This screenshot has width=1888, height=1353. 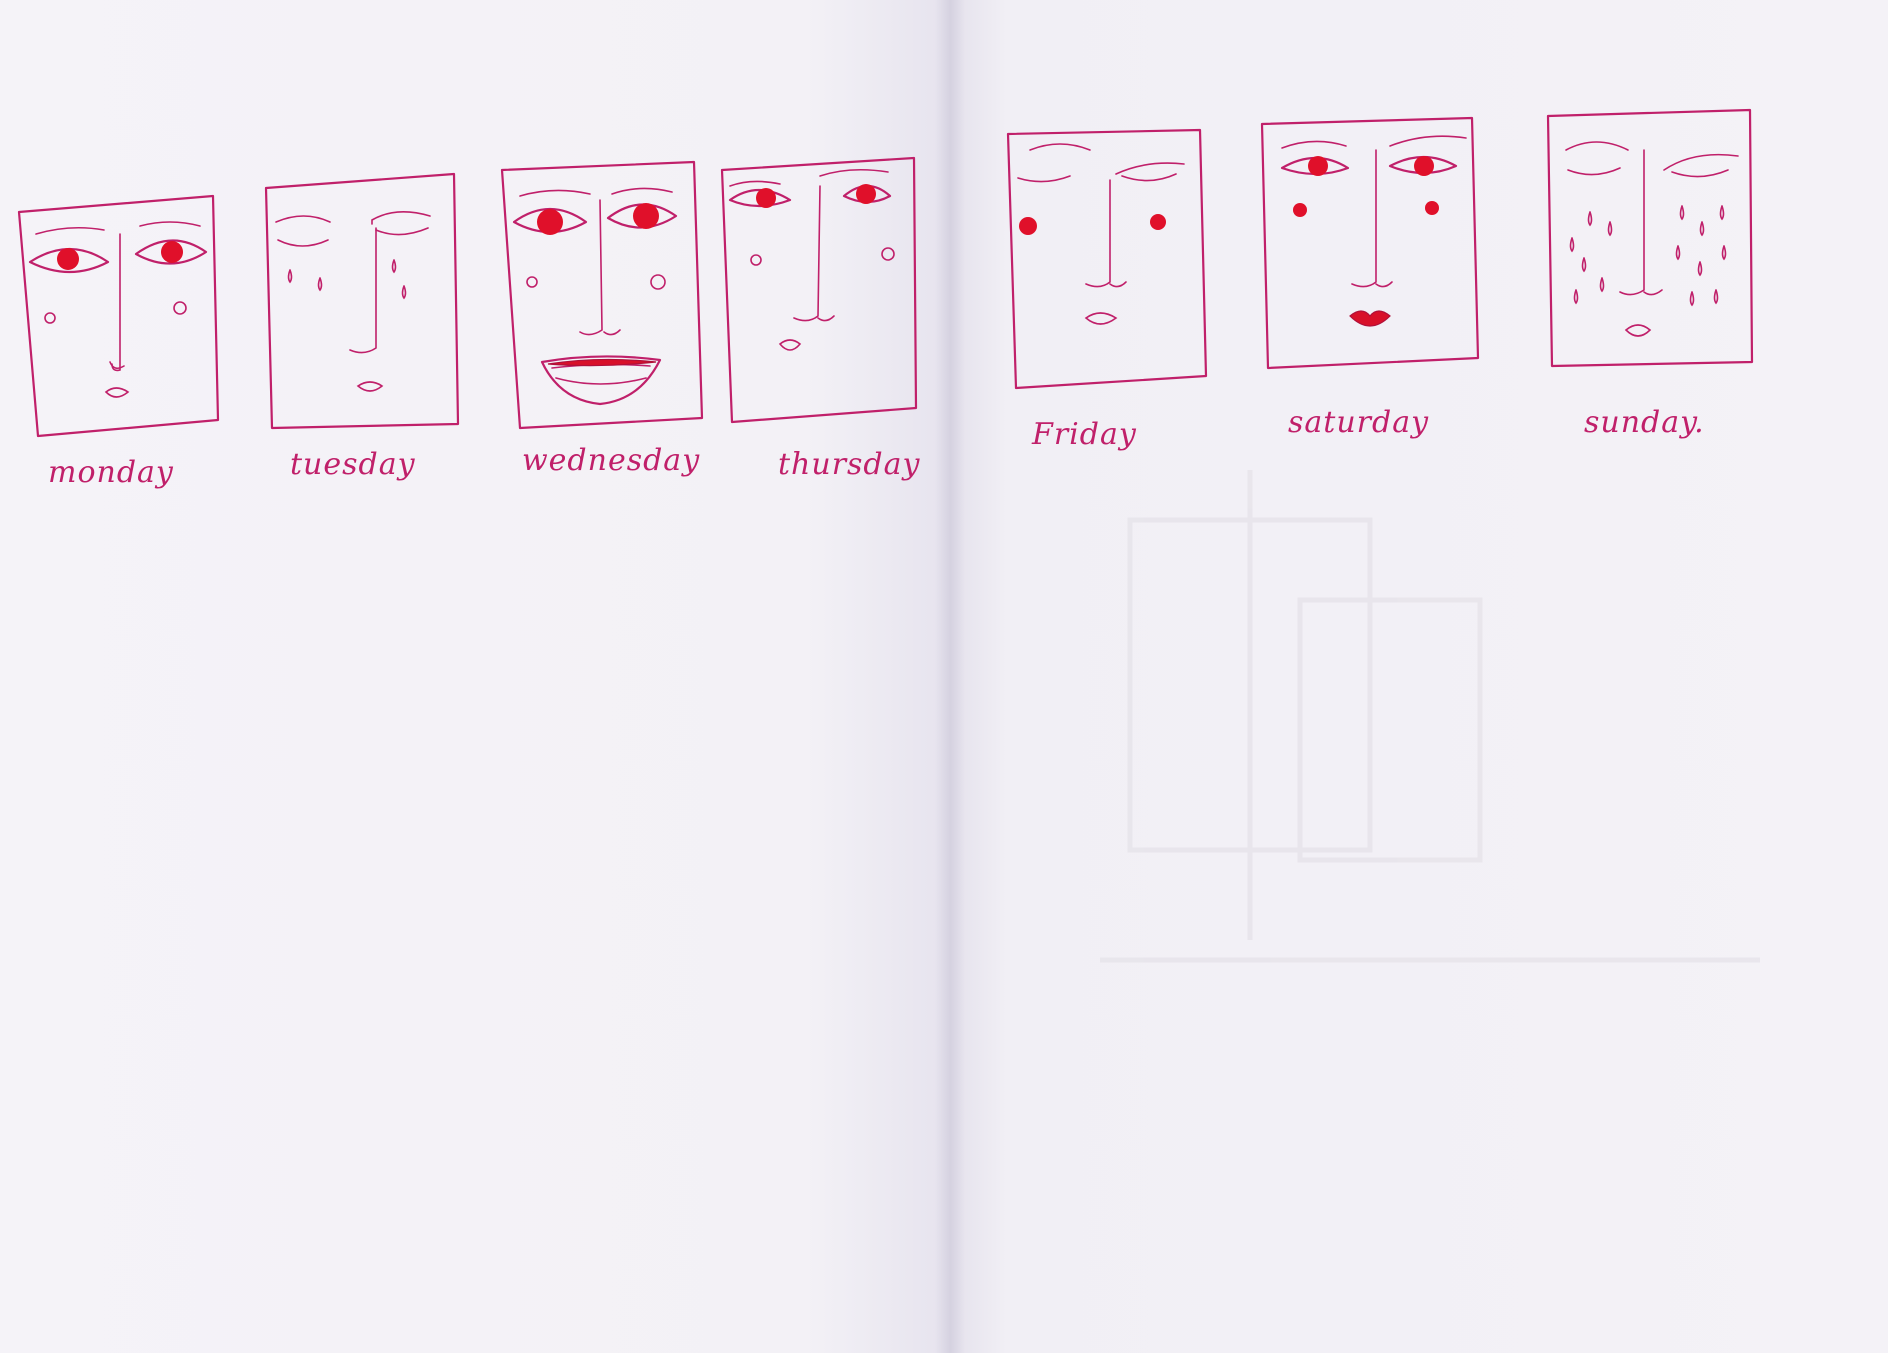 What do you see at coordinates (1084, 434) in the screenshot?
I see `label-friday: Friday` at bounding box center [1084, 434].